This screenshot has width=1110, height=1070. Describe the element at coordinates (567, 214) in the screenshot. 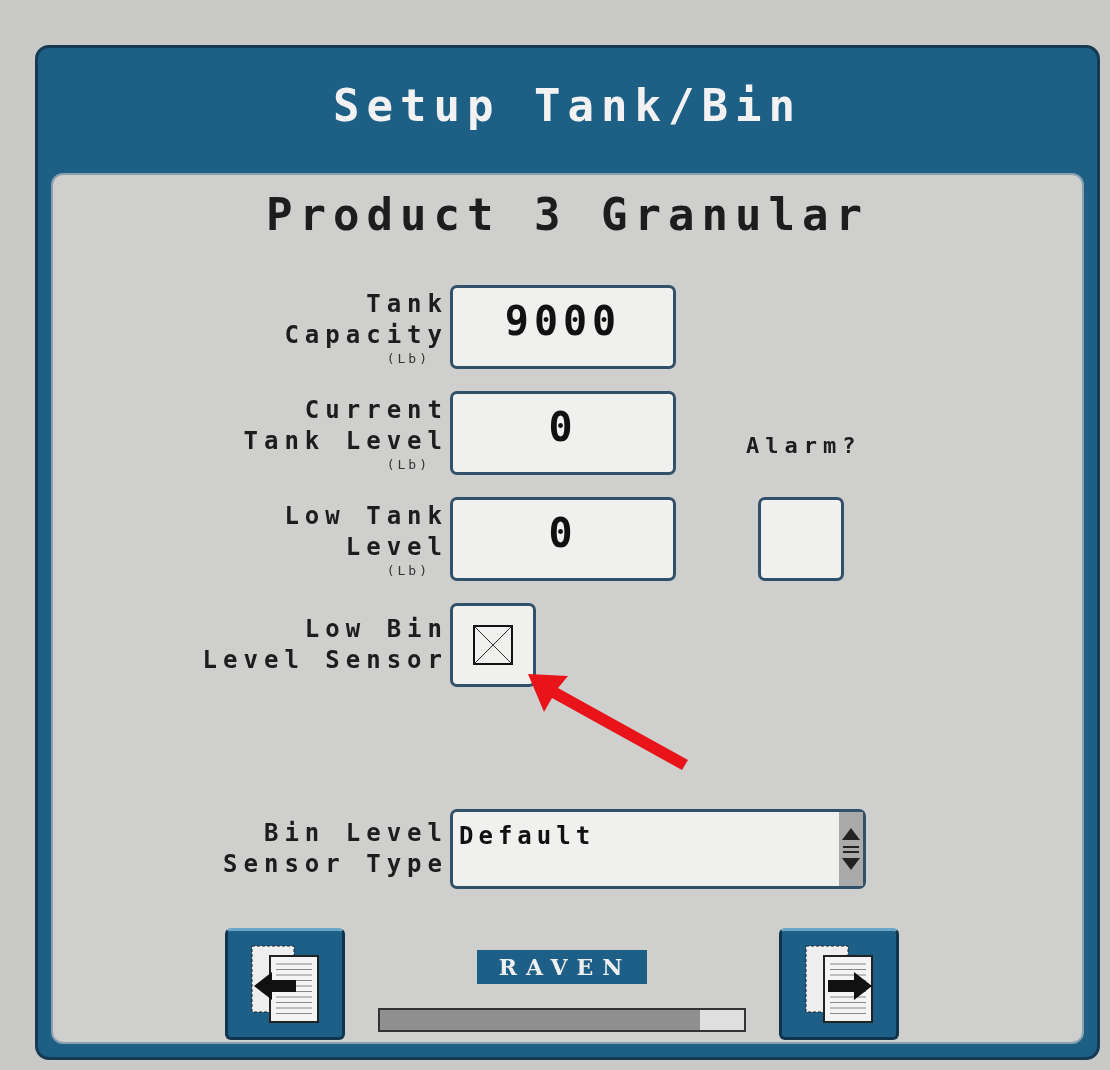

I see `product-title: Product 3 Granular` at that location.